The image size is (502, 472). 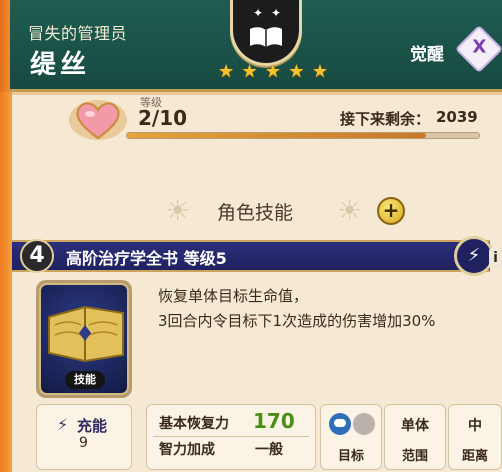 What do you see at coordinates (475, 437) in the screenshot?
I see `distance-cell: 中 距离` at bounding box center [475, 437].